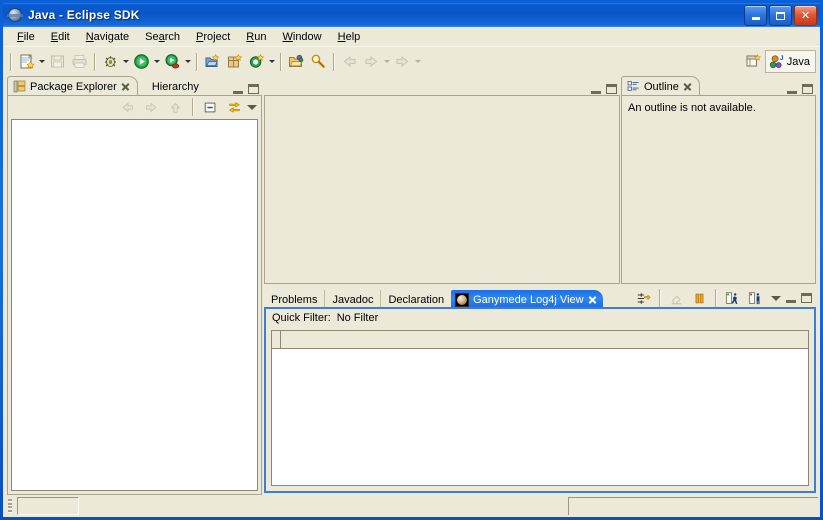 The height and width of the screenshot is (520, 823). What do you see at coordinates (156, 62) in the screenshot?
I see `run-dropdown` at bounding box center [156, 62].